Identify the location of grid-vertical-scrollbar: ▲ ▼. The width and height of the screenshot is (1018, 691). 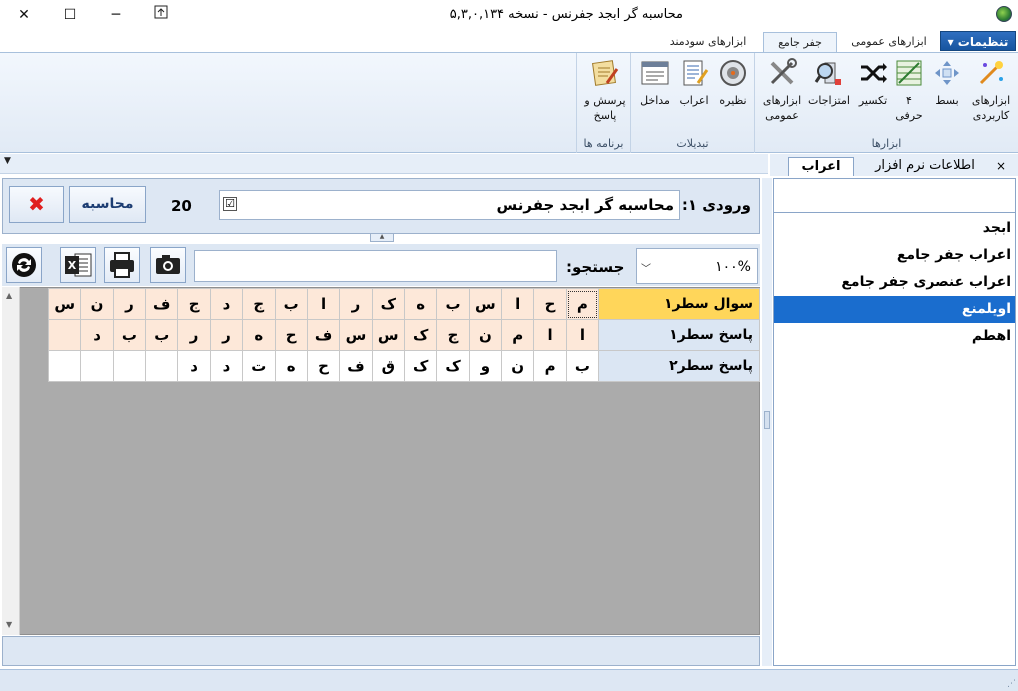
(11, 461).